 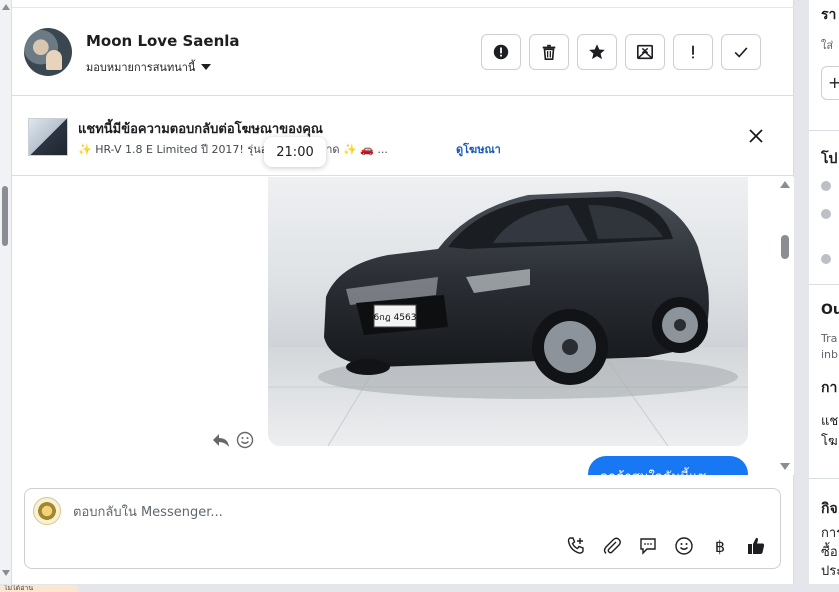 I want to click on assign-conversation-dropdown: มอบหมายการสนทนานี้, so click(x=149, y=67).